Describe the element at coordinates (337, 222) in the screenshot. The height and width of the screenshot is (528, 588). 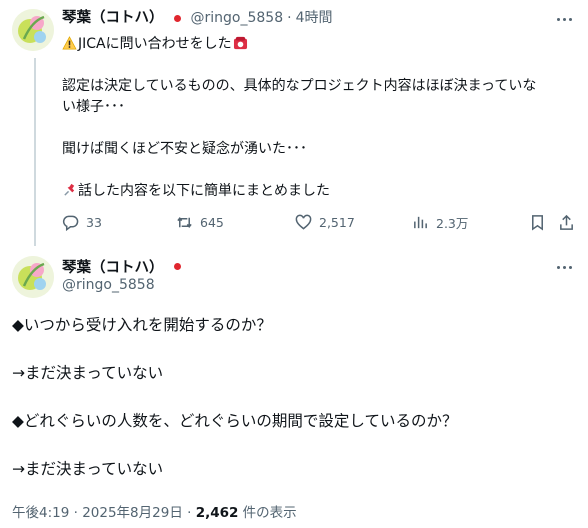
I see `like-count: 2,517` at that location.